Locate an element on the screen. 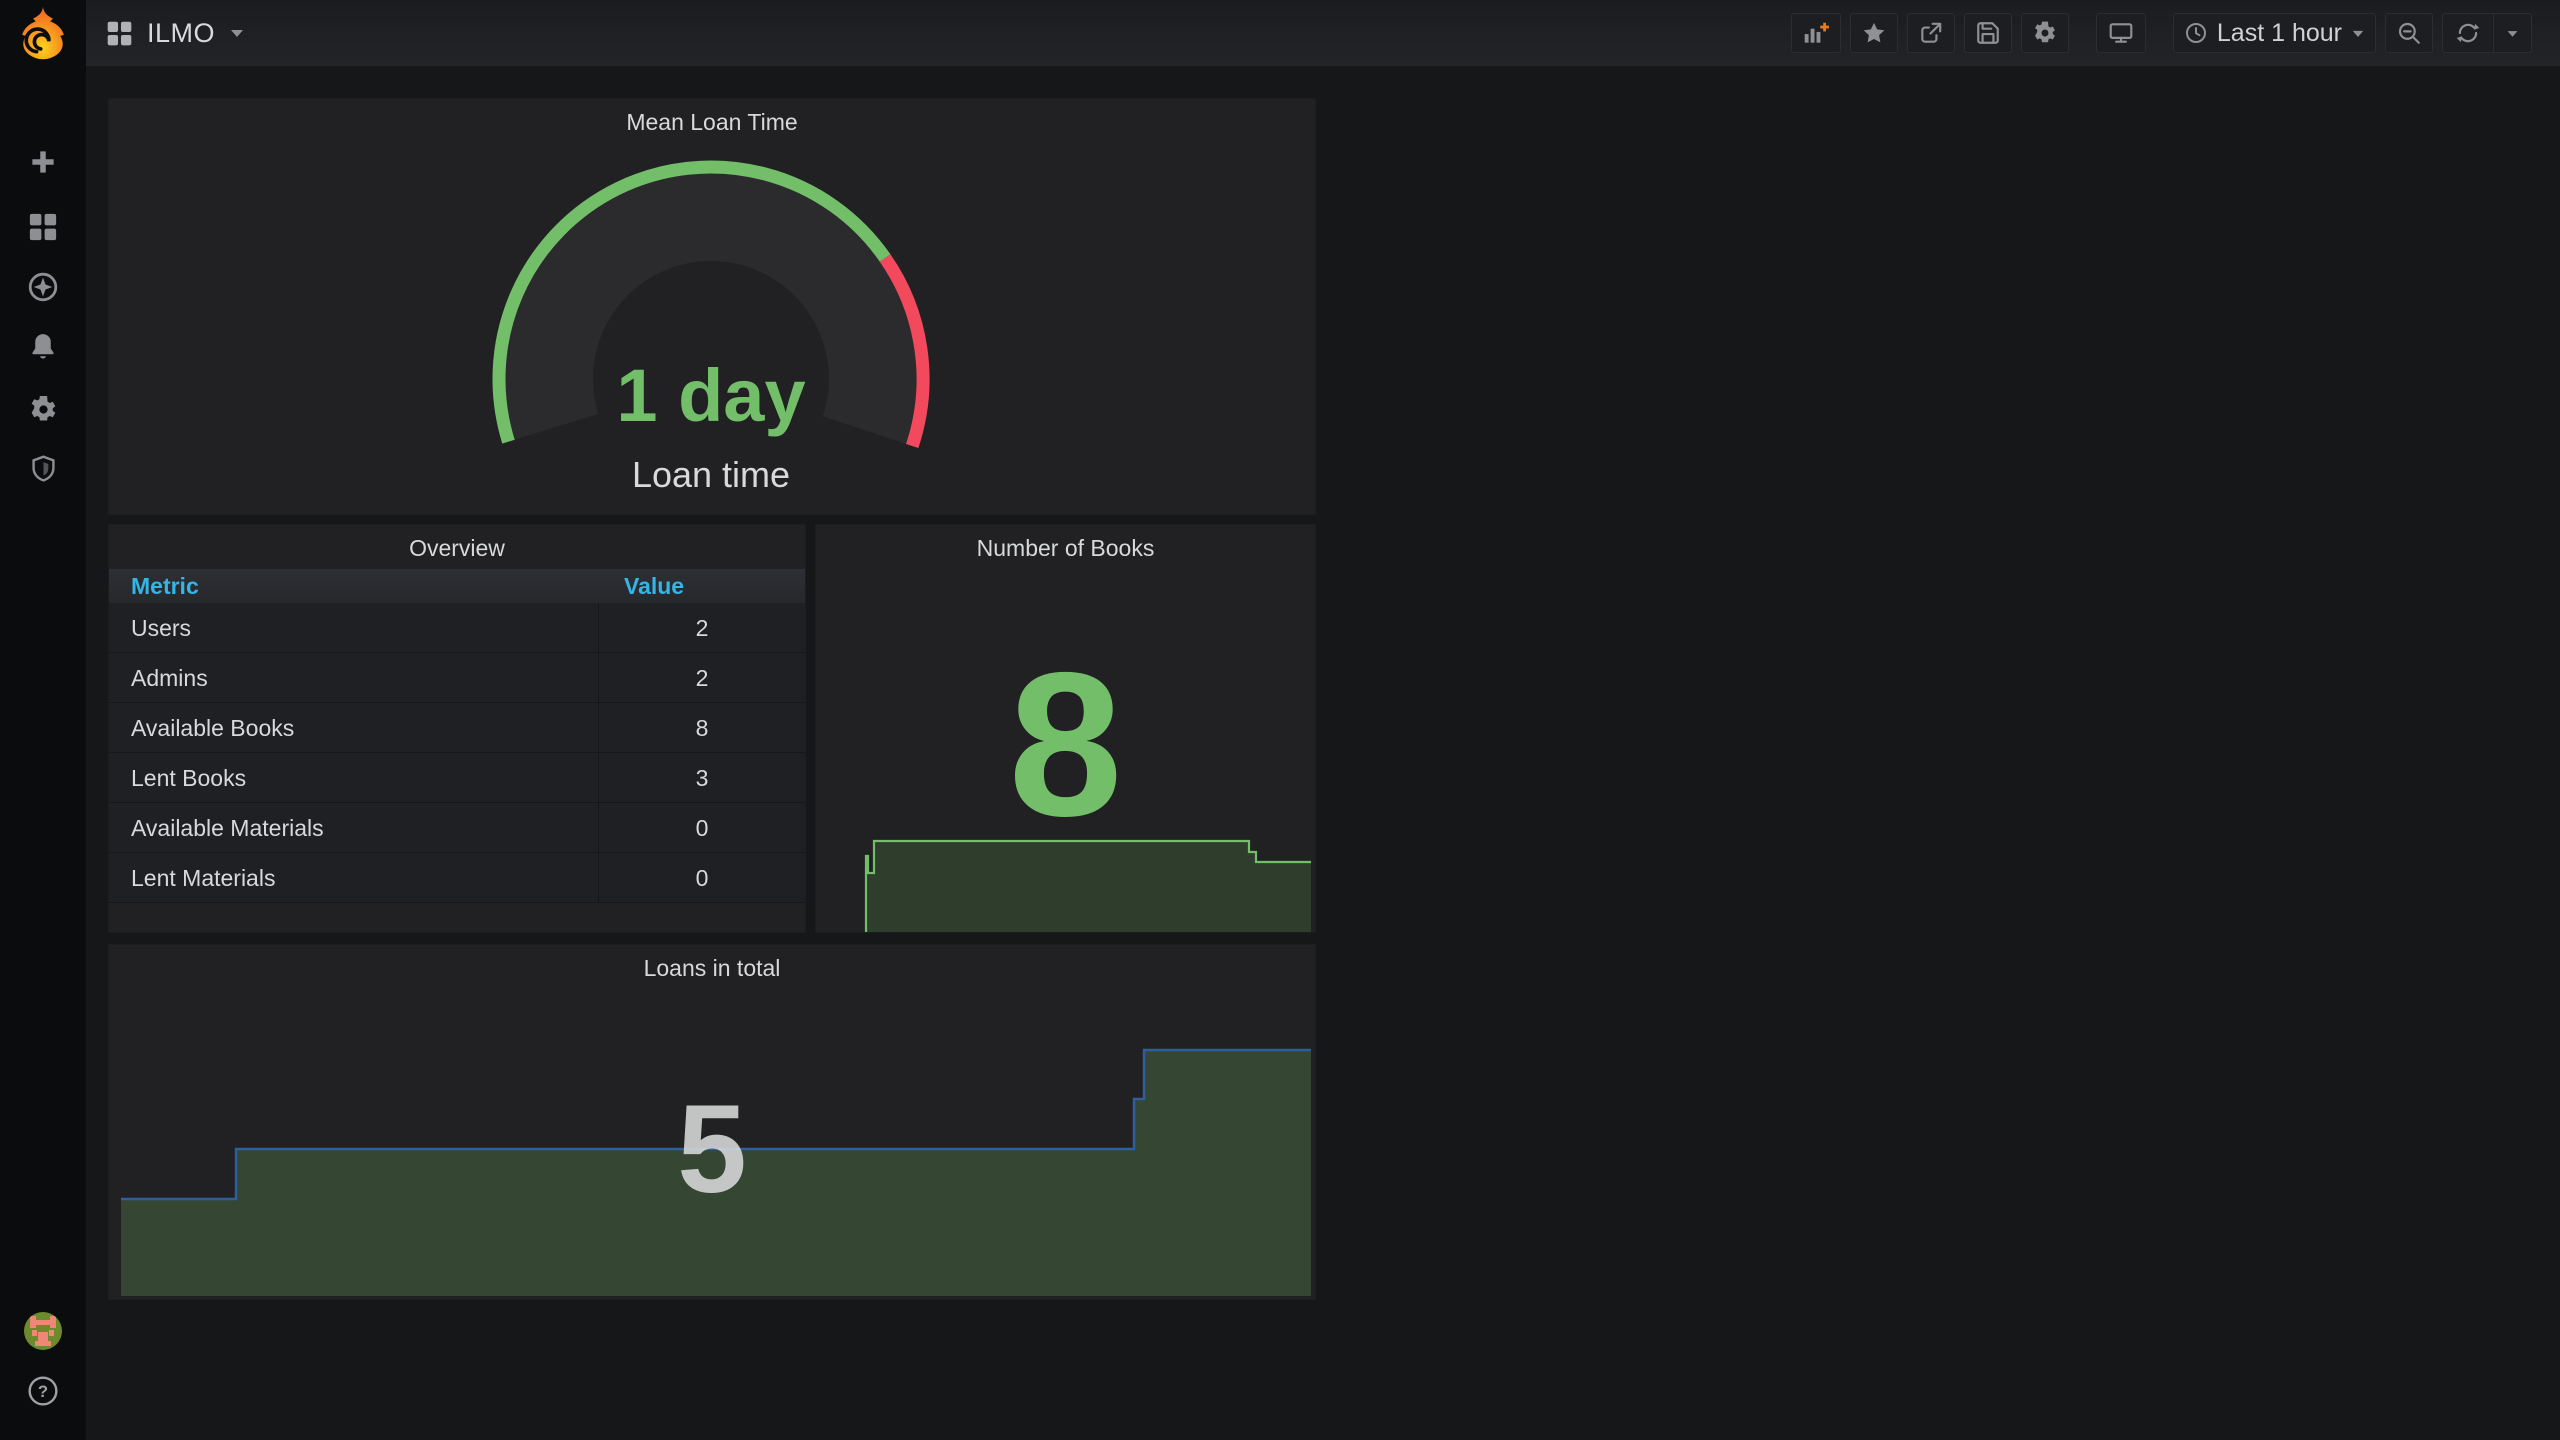 Image resolution: width=2560 pixels, height=1440 pixels. grafana-flame-icon is located at coordinates (43, 33).